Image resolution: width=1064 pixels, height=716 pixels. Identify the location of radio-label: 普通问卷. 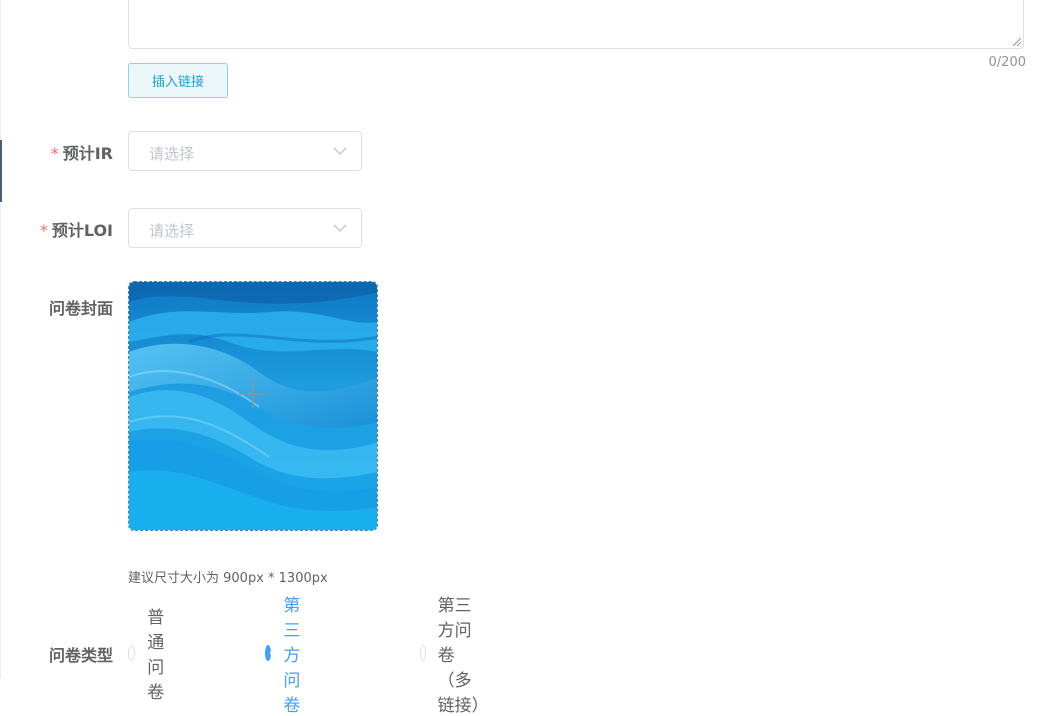
(156, 655).